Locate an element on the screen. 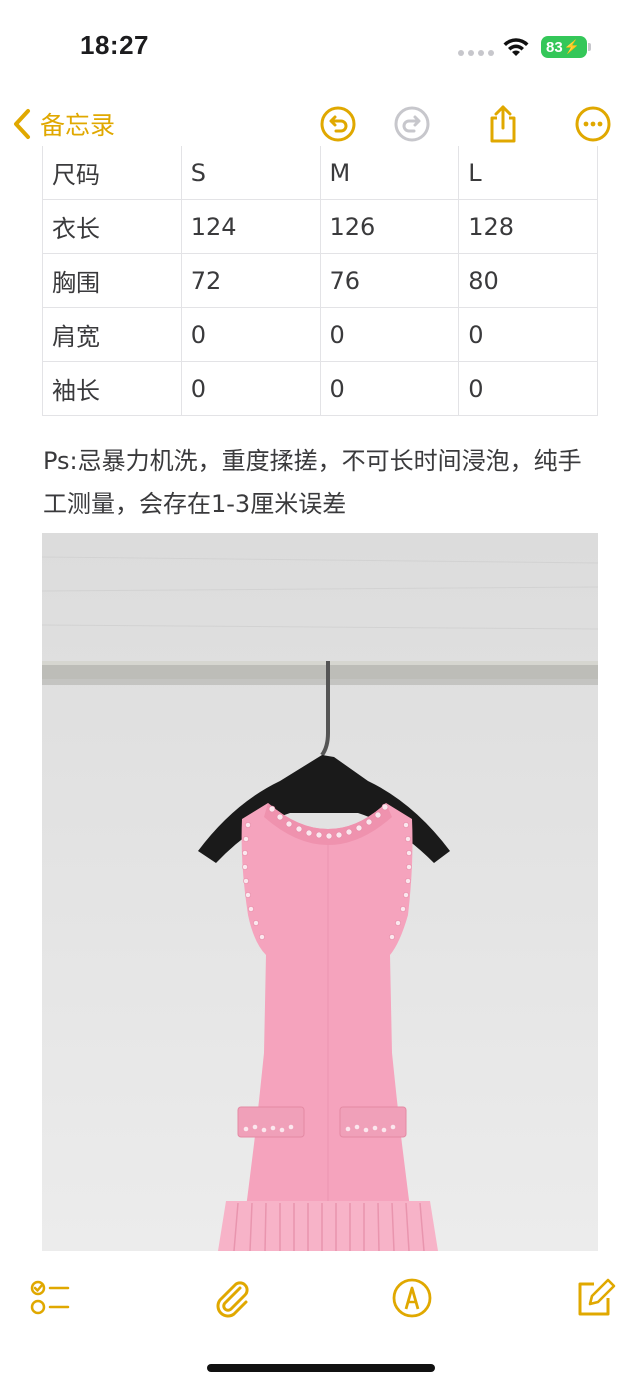 The height and width of the screenshot is (1387, 640). markup-button is located at coordinates (412, 1298).